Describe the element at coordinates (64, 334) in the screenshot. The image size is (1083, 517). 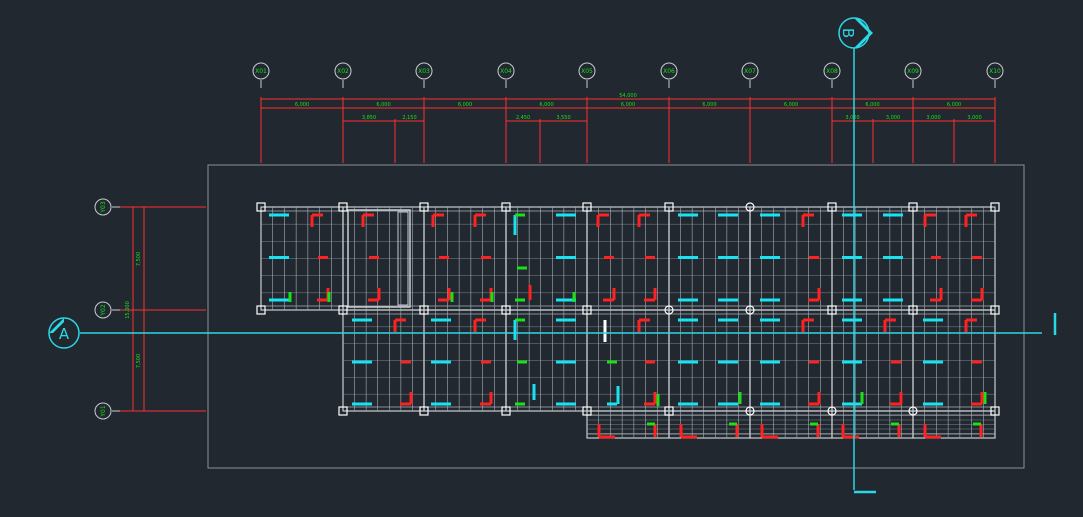
I see `section-a-label: A` at that location.